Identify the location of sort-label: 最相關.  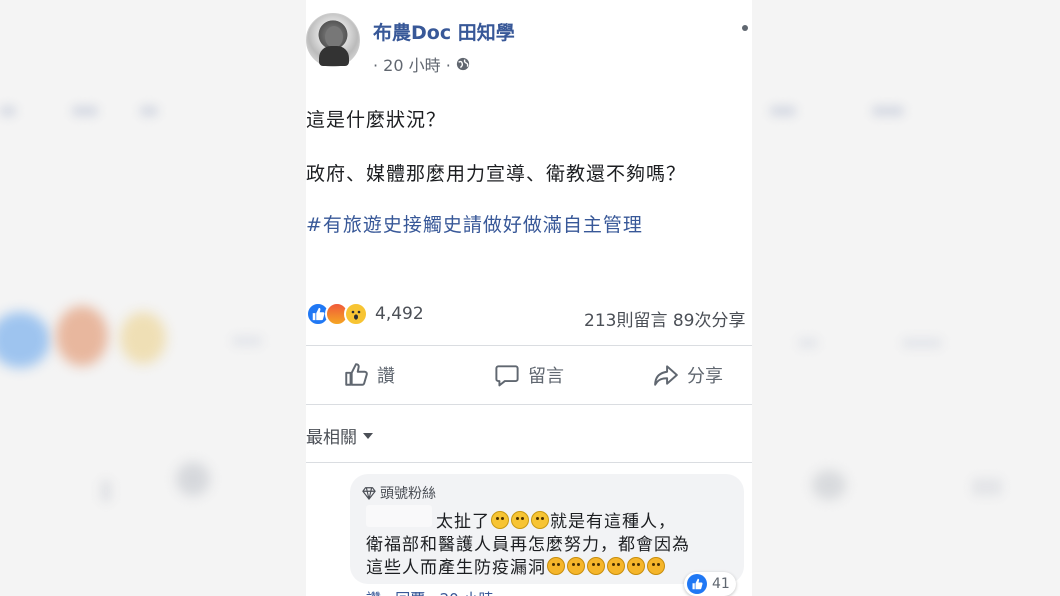
(331, 438).